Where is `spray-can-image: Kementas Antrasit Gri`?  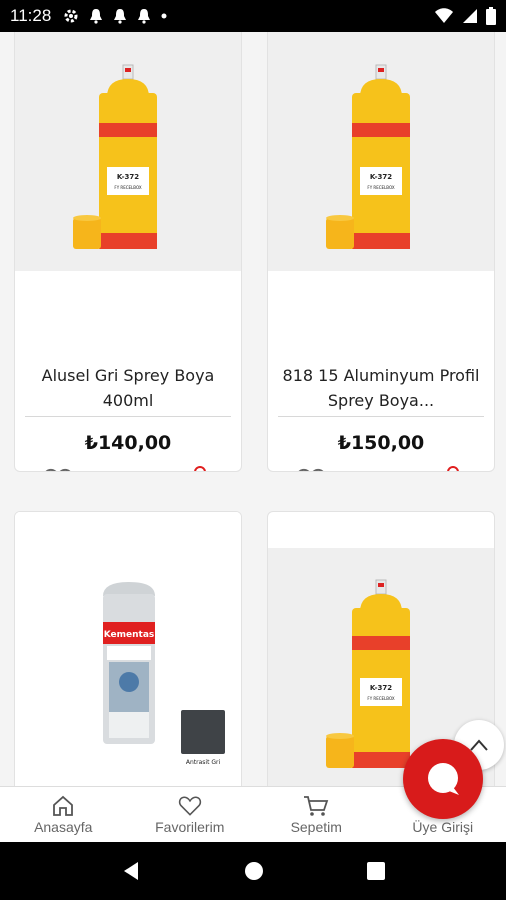
spray-can-image: Kementas Antrasit Gri is located at coordinates (128, 649).